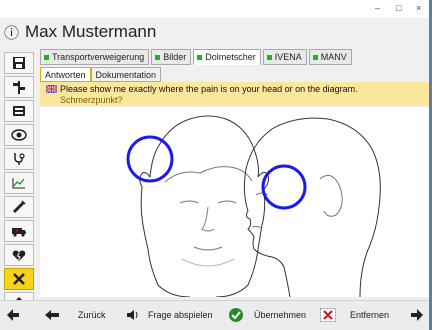 The image size is (432, 330). I want to click on play-label: Frage abspielen, so click(180, 315).